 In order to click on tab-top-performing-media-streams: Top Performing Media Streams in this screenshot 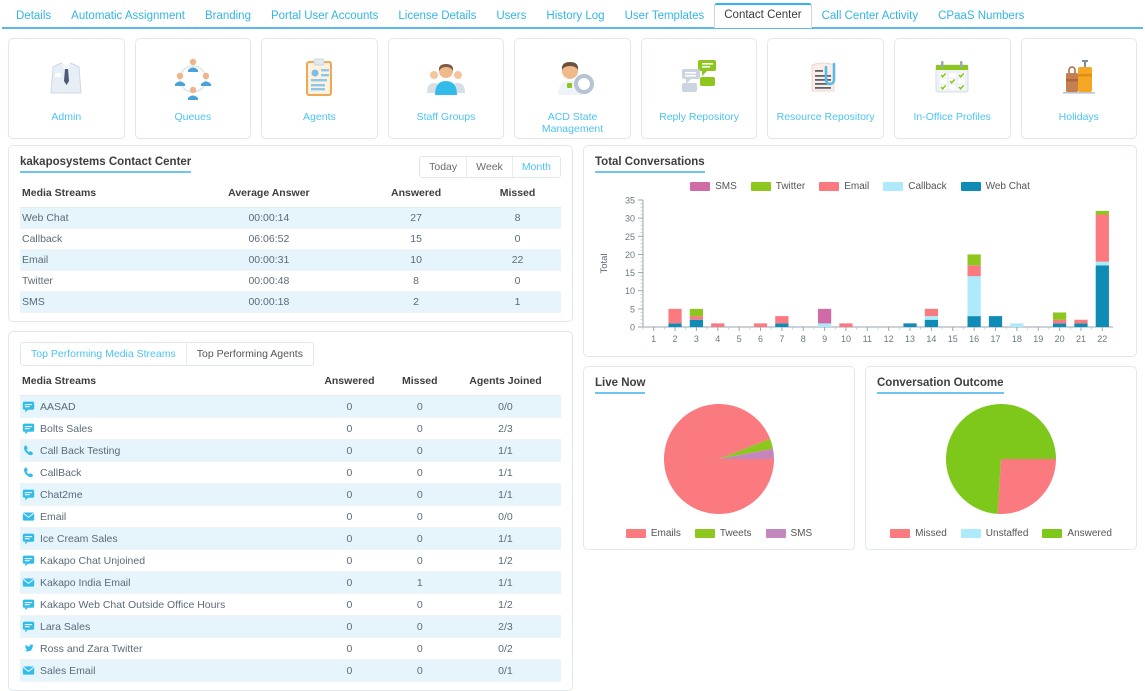, I will do `click(103, 354)`.